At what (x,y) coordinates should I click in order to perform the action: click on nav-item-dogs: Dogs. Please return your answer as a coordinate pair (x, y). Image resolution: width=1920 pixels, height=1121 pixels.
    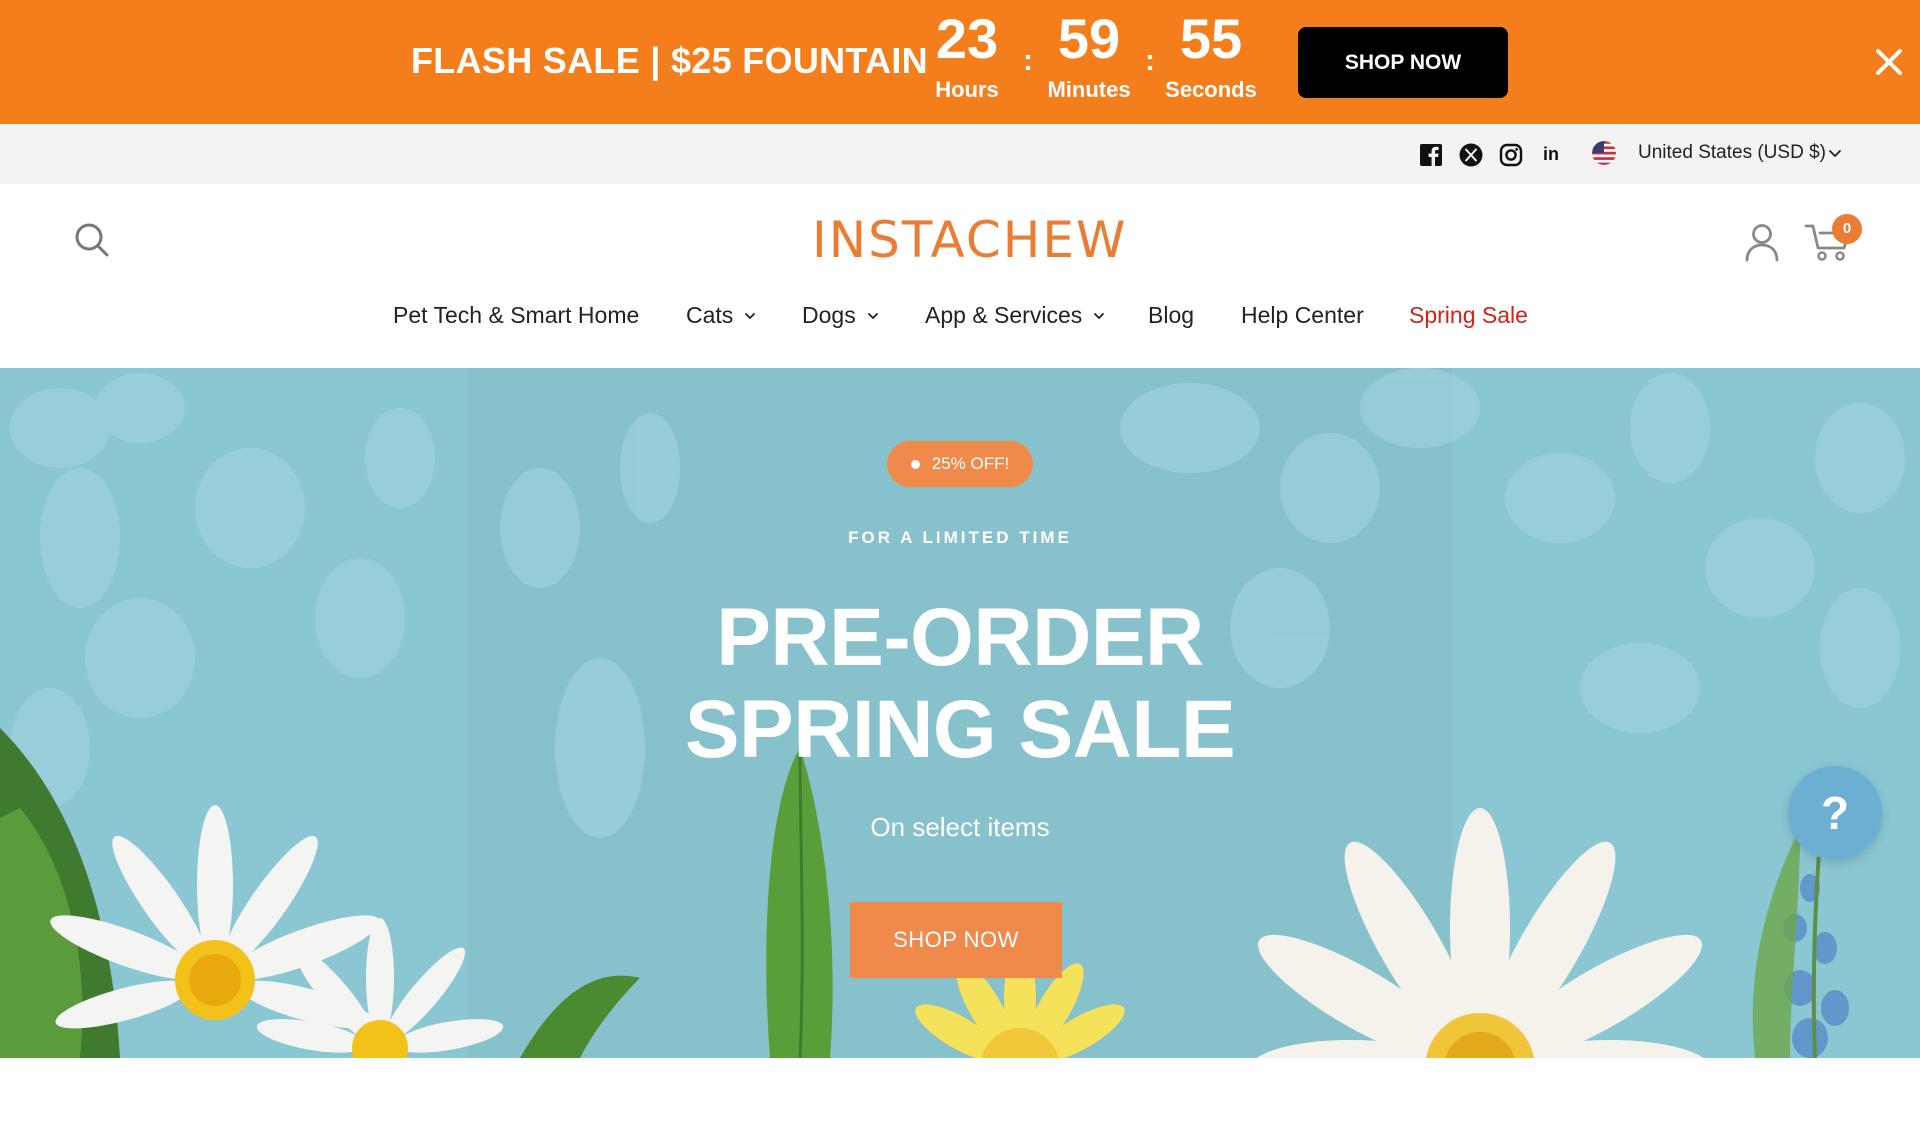
    Looking at the image, I should click on (841, 315).